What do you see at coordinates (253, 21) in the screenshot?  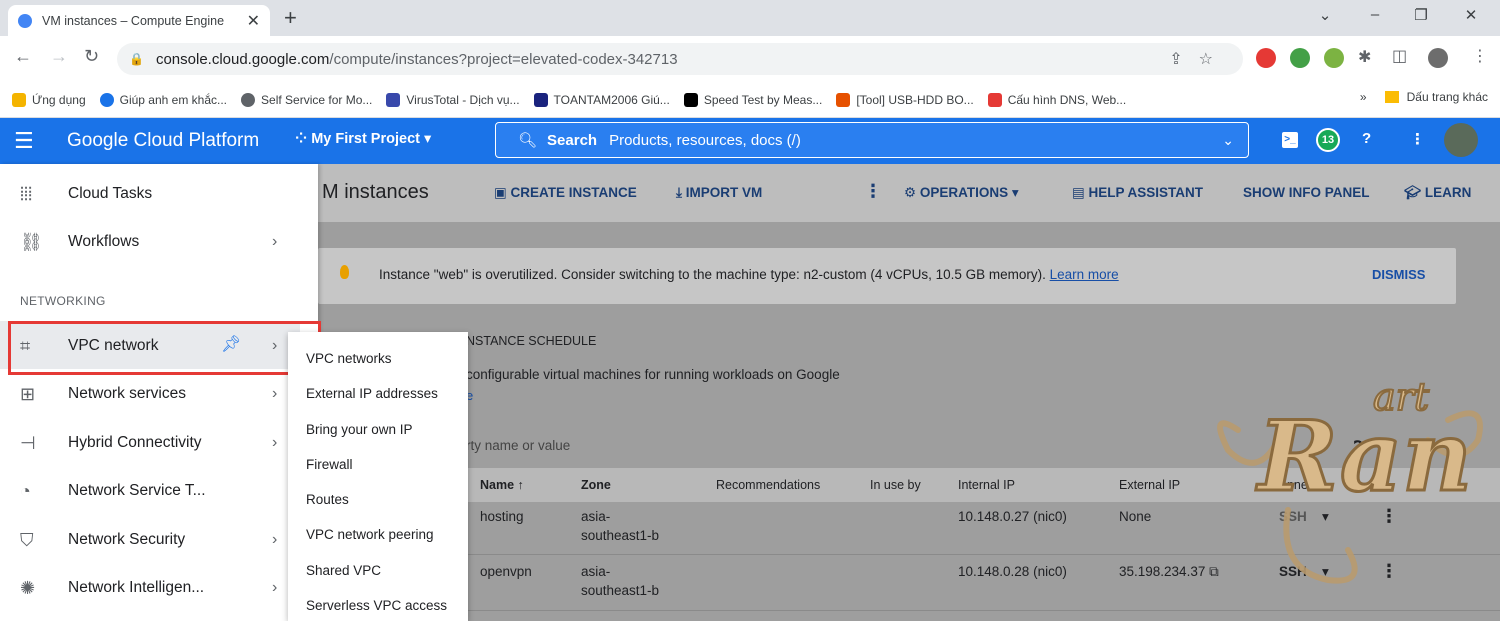 I see `close-tab-icon: ✕` at bounding box center [253, 21].